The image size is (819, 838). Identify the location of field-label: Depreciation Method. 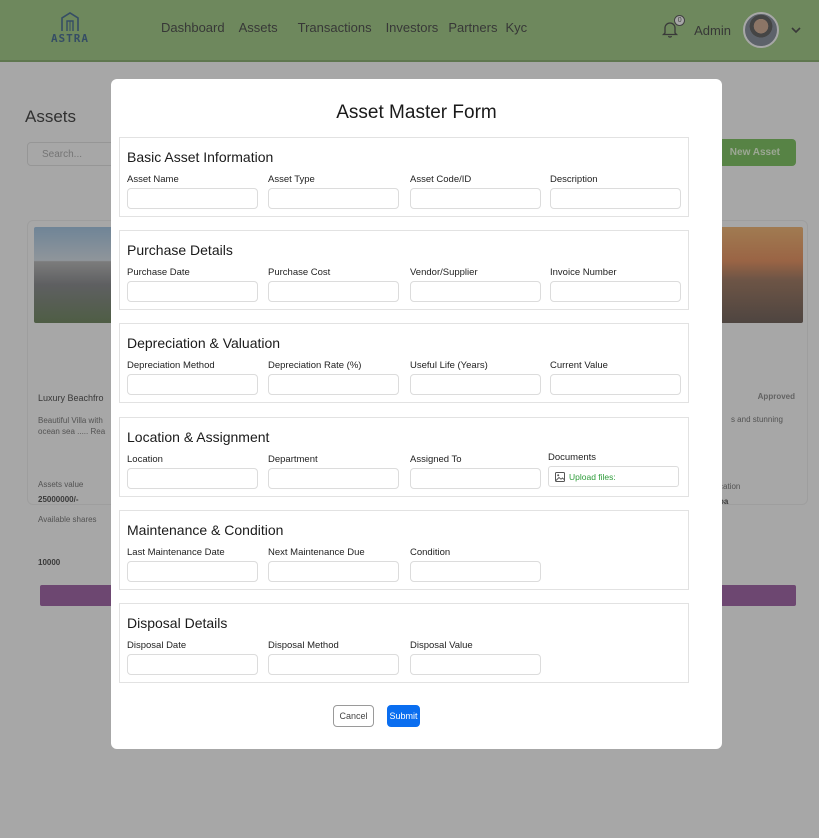
(171, 365).